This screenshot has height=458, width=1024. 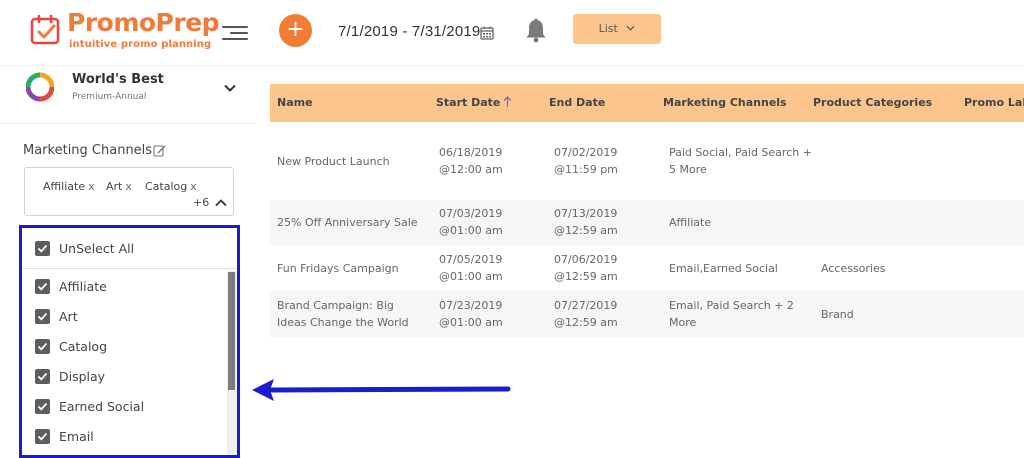 What do you see at coordinates (221, 203) in the screenshot?
I see `chevron-up-icon` at bounding box center [221, 203].